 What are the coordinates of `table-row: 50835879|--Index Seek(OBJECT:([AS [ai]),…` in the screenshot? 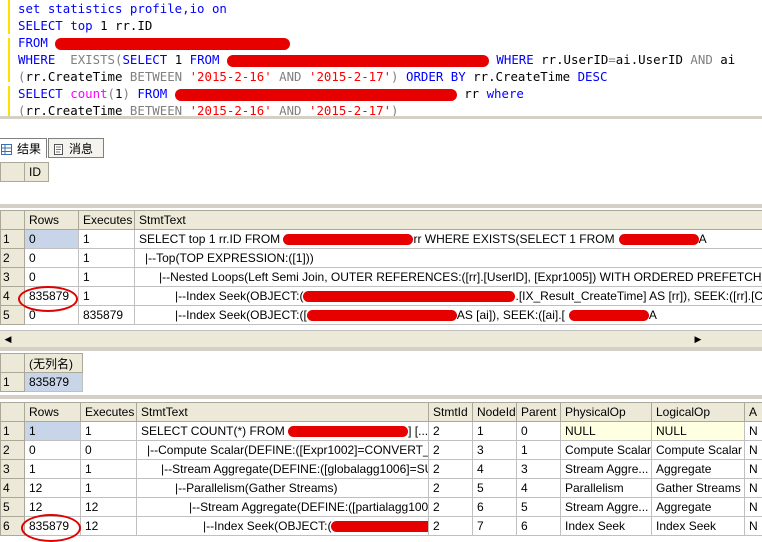 It's located at (381, 315).